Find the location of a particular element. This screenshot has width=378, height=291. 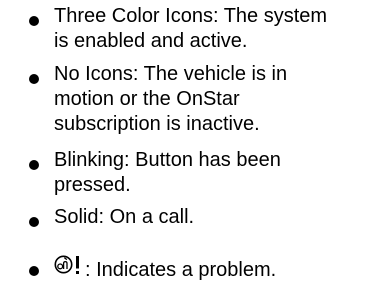

list-item-line: subscription is inactive. is located at coordinates (157, 124).